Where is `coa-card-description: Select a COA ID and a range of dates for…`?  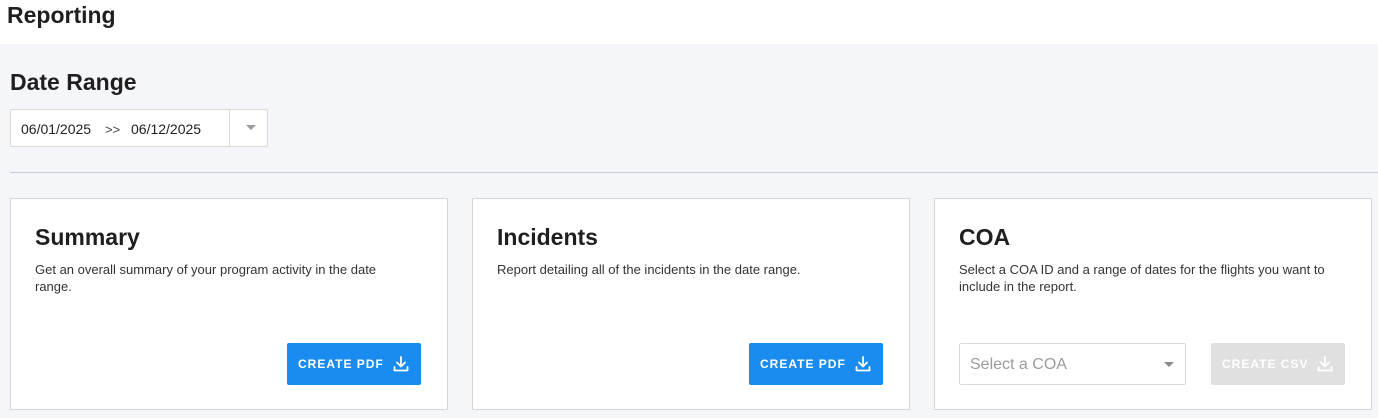 coa-card-description: Select a COA ID and a range of dates for… is located at coordinates (1142, 278).